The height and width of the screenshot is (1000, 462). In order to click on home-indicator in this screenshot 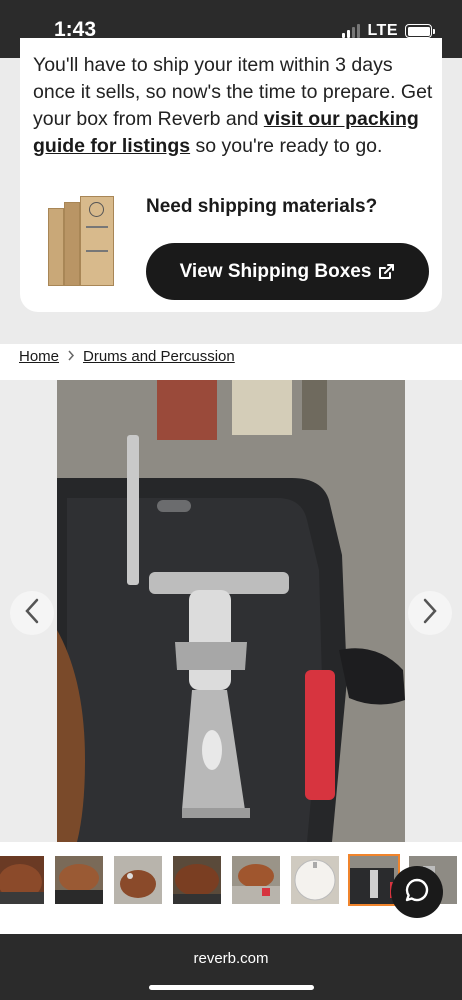, I will do `click(231, 987)`.